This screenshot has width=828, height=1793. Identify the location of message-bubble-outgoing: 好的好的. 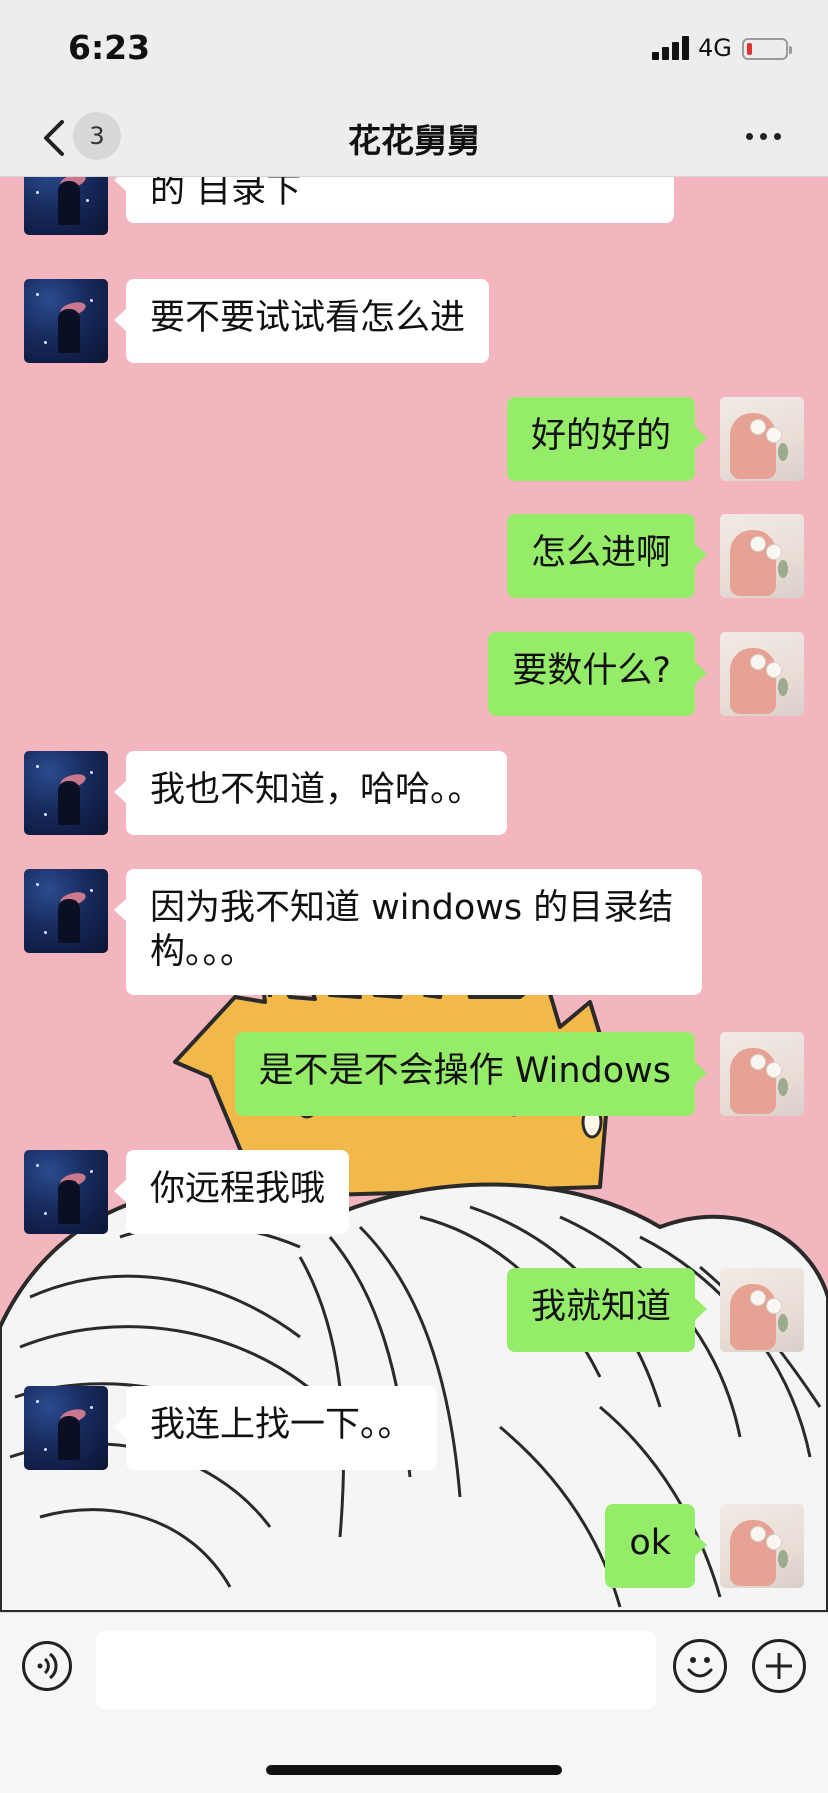
(607, 439).